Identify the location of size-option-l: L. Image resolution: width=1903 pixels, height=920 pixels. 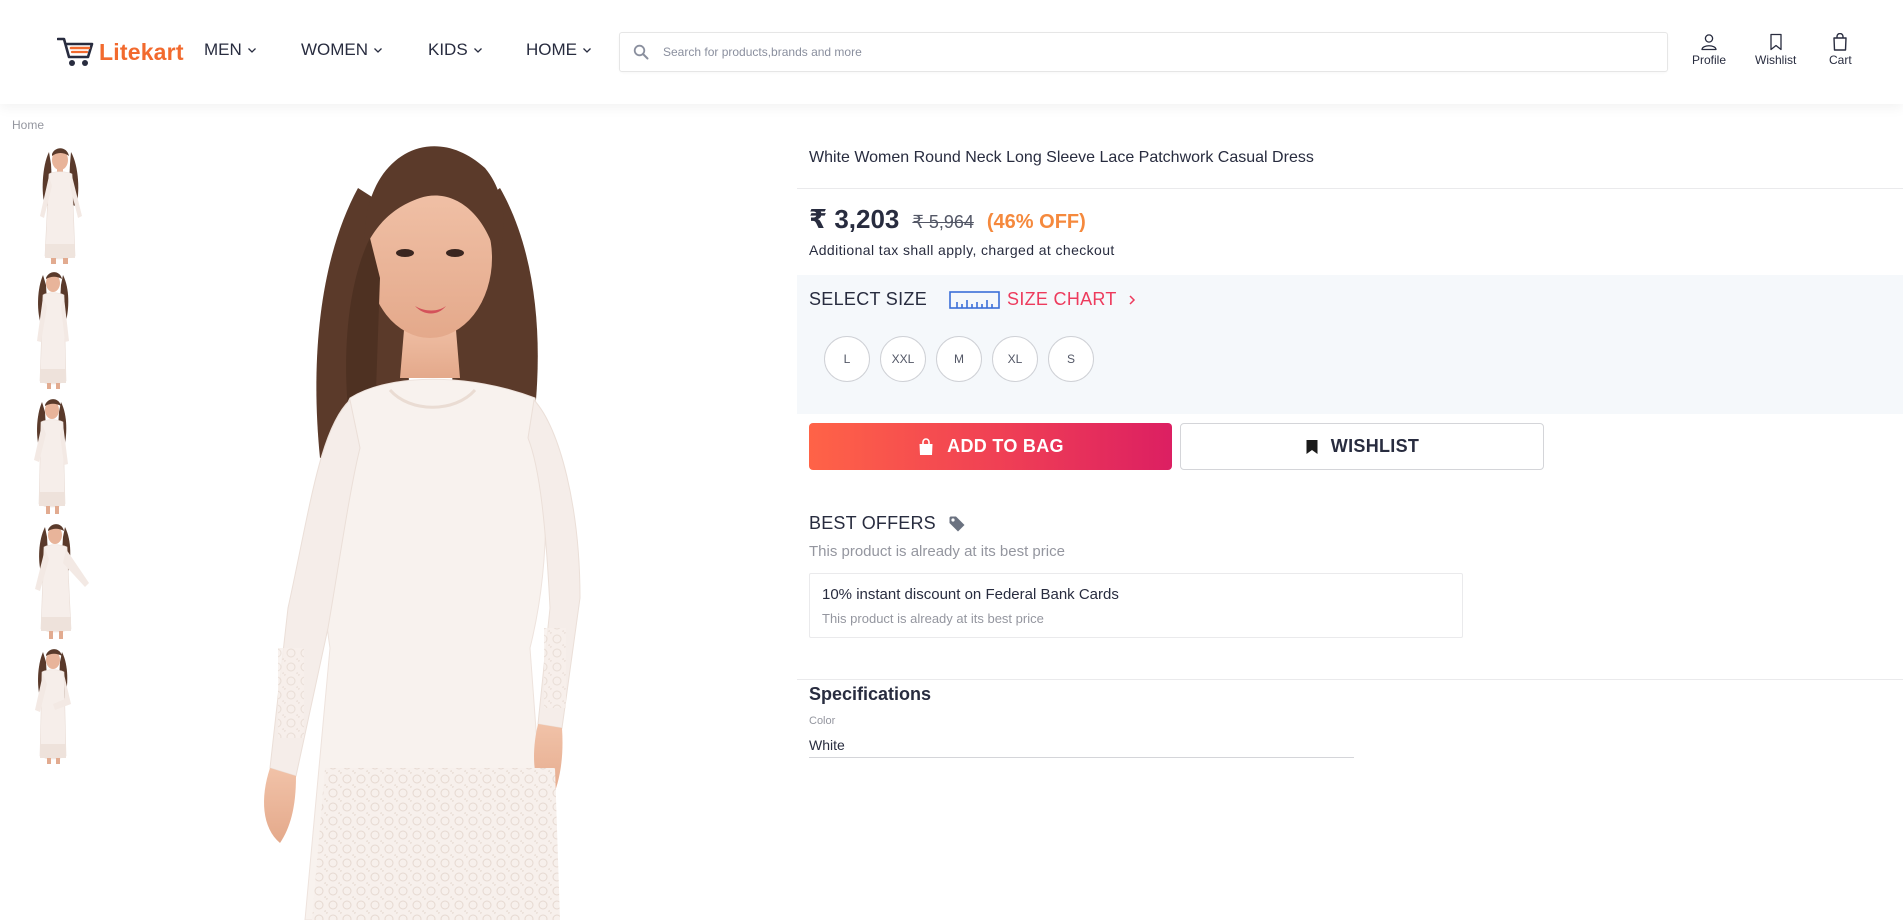
(847, 359).